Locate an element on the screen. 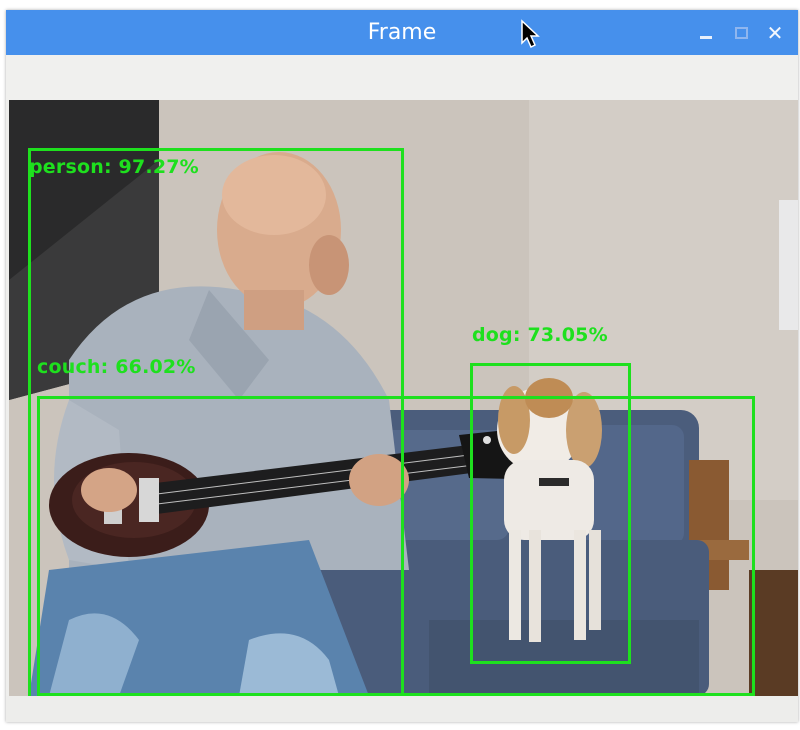 This screenshot has height=730, width=800. window-title: Frame is located at coordinates (402, 32).